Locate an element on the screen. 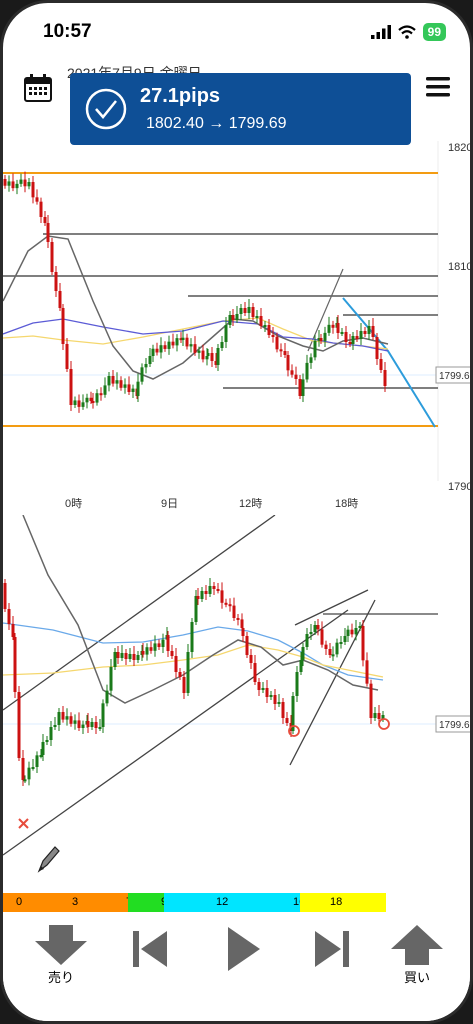 The height and width of the screenshot is (1024, 473). session-asia: 0 3 7 is located at coordinates (67, 902).